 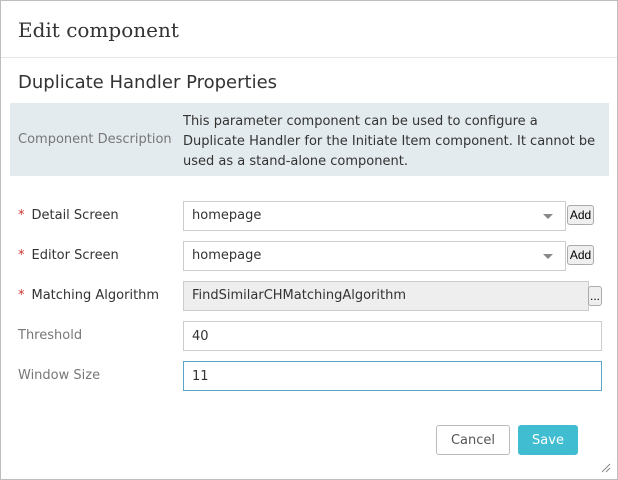 I want to click on resize-handle-icon, so click(x=606, y=468).